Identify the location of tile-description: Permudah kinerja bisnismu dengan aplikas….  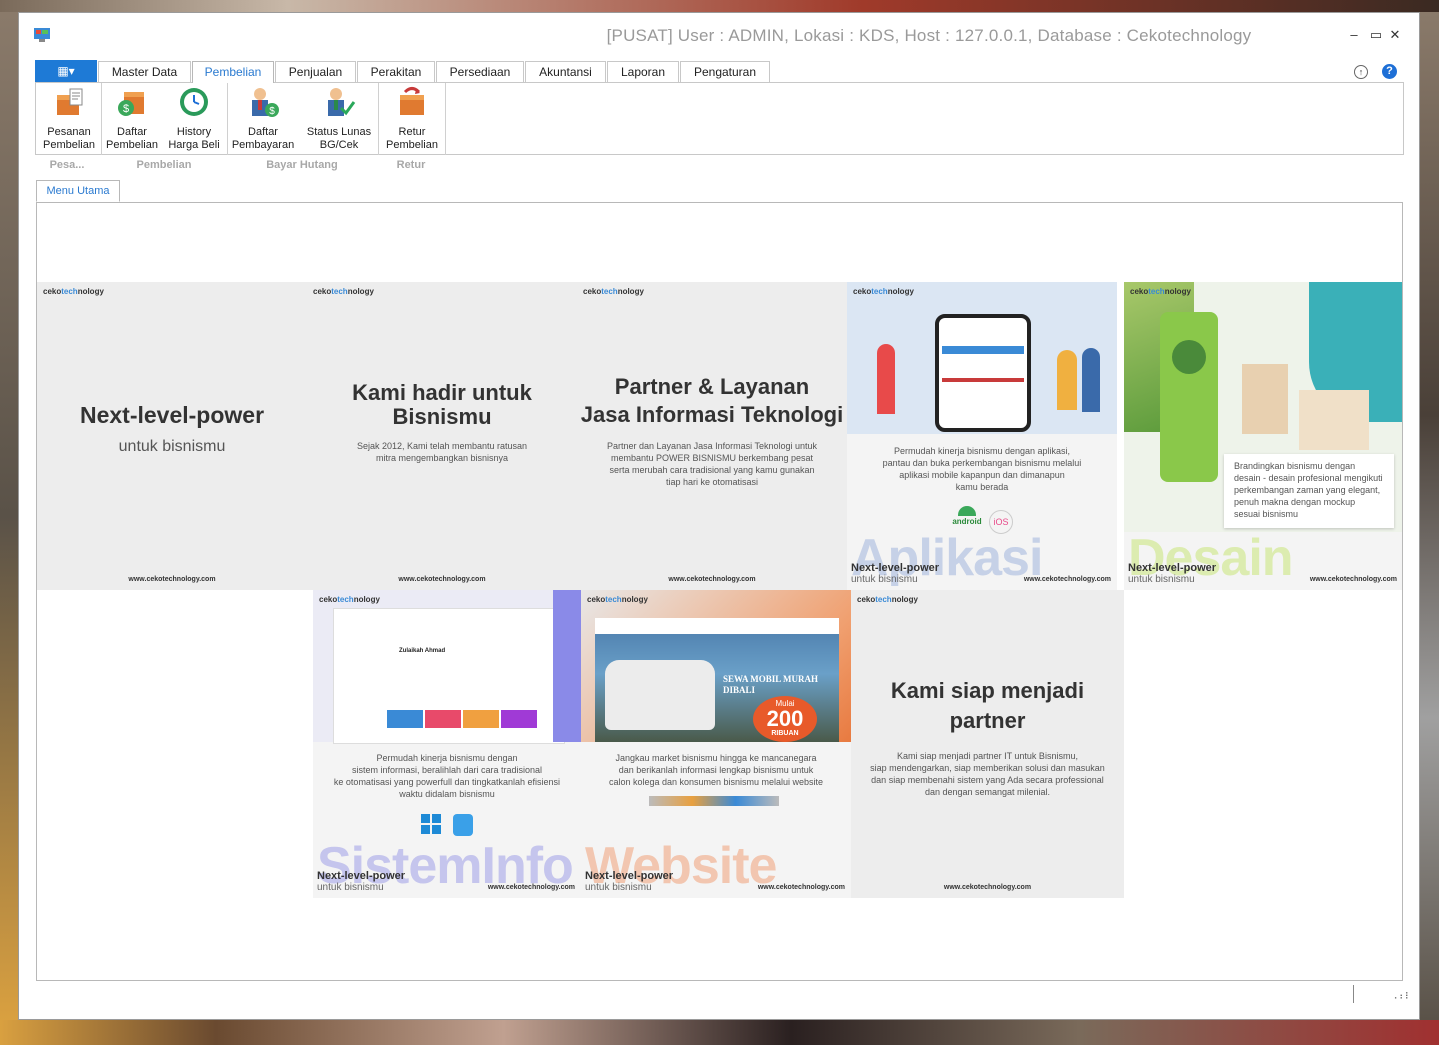
(982, 469).